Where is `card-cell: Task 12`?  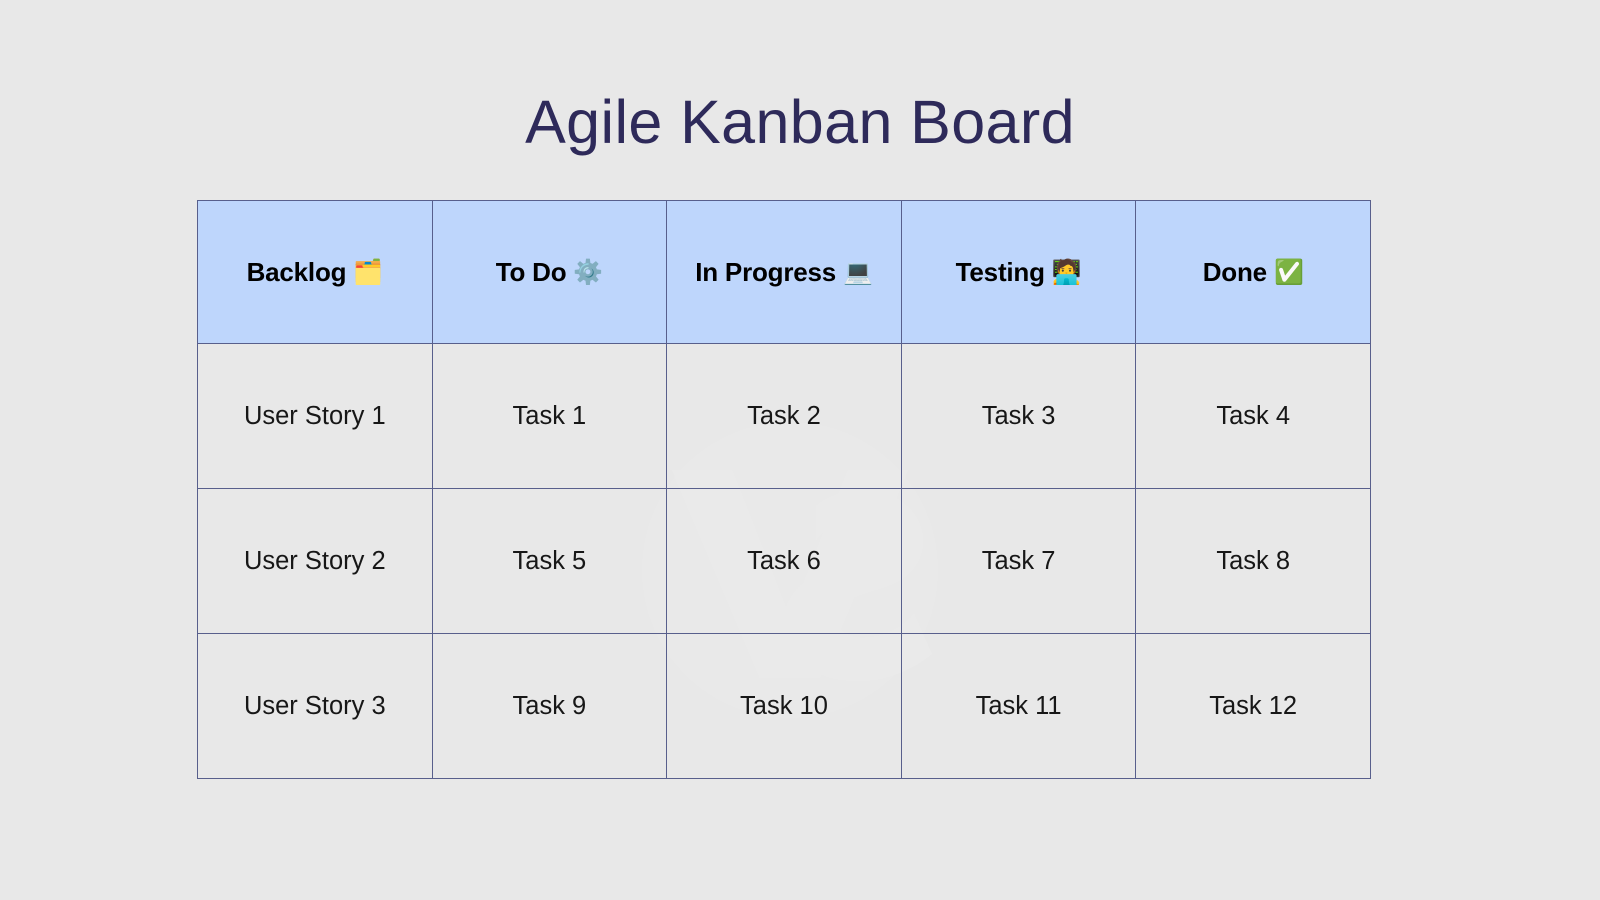 card-cell: Task 12 is located at coordinates (1253, 706).